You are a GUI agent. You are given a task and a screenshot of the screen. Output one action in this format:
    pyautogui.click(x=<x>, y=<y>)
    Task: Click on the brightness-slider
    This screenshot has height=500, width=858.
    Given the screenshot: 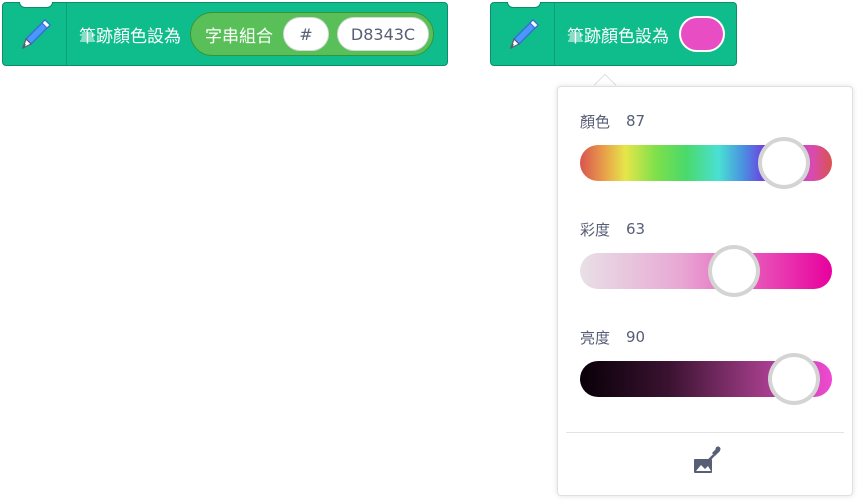 What is the action you would take?
    pyautogui.click(x=706, y=379)
    